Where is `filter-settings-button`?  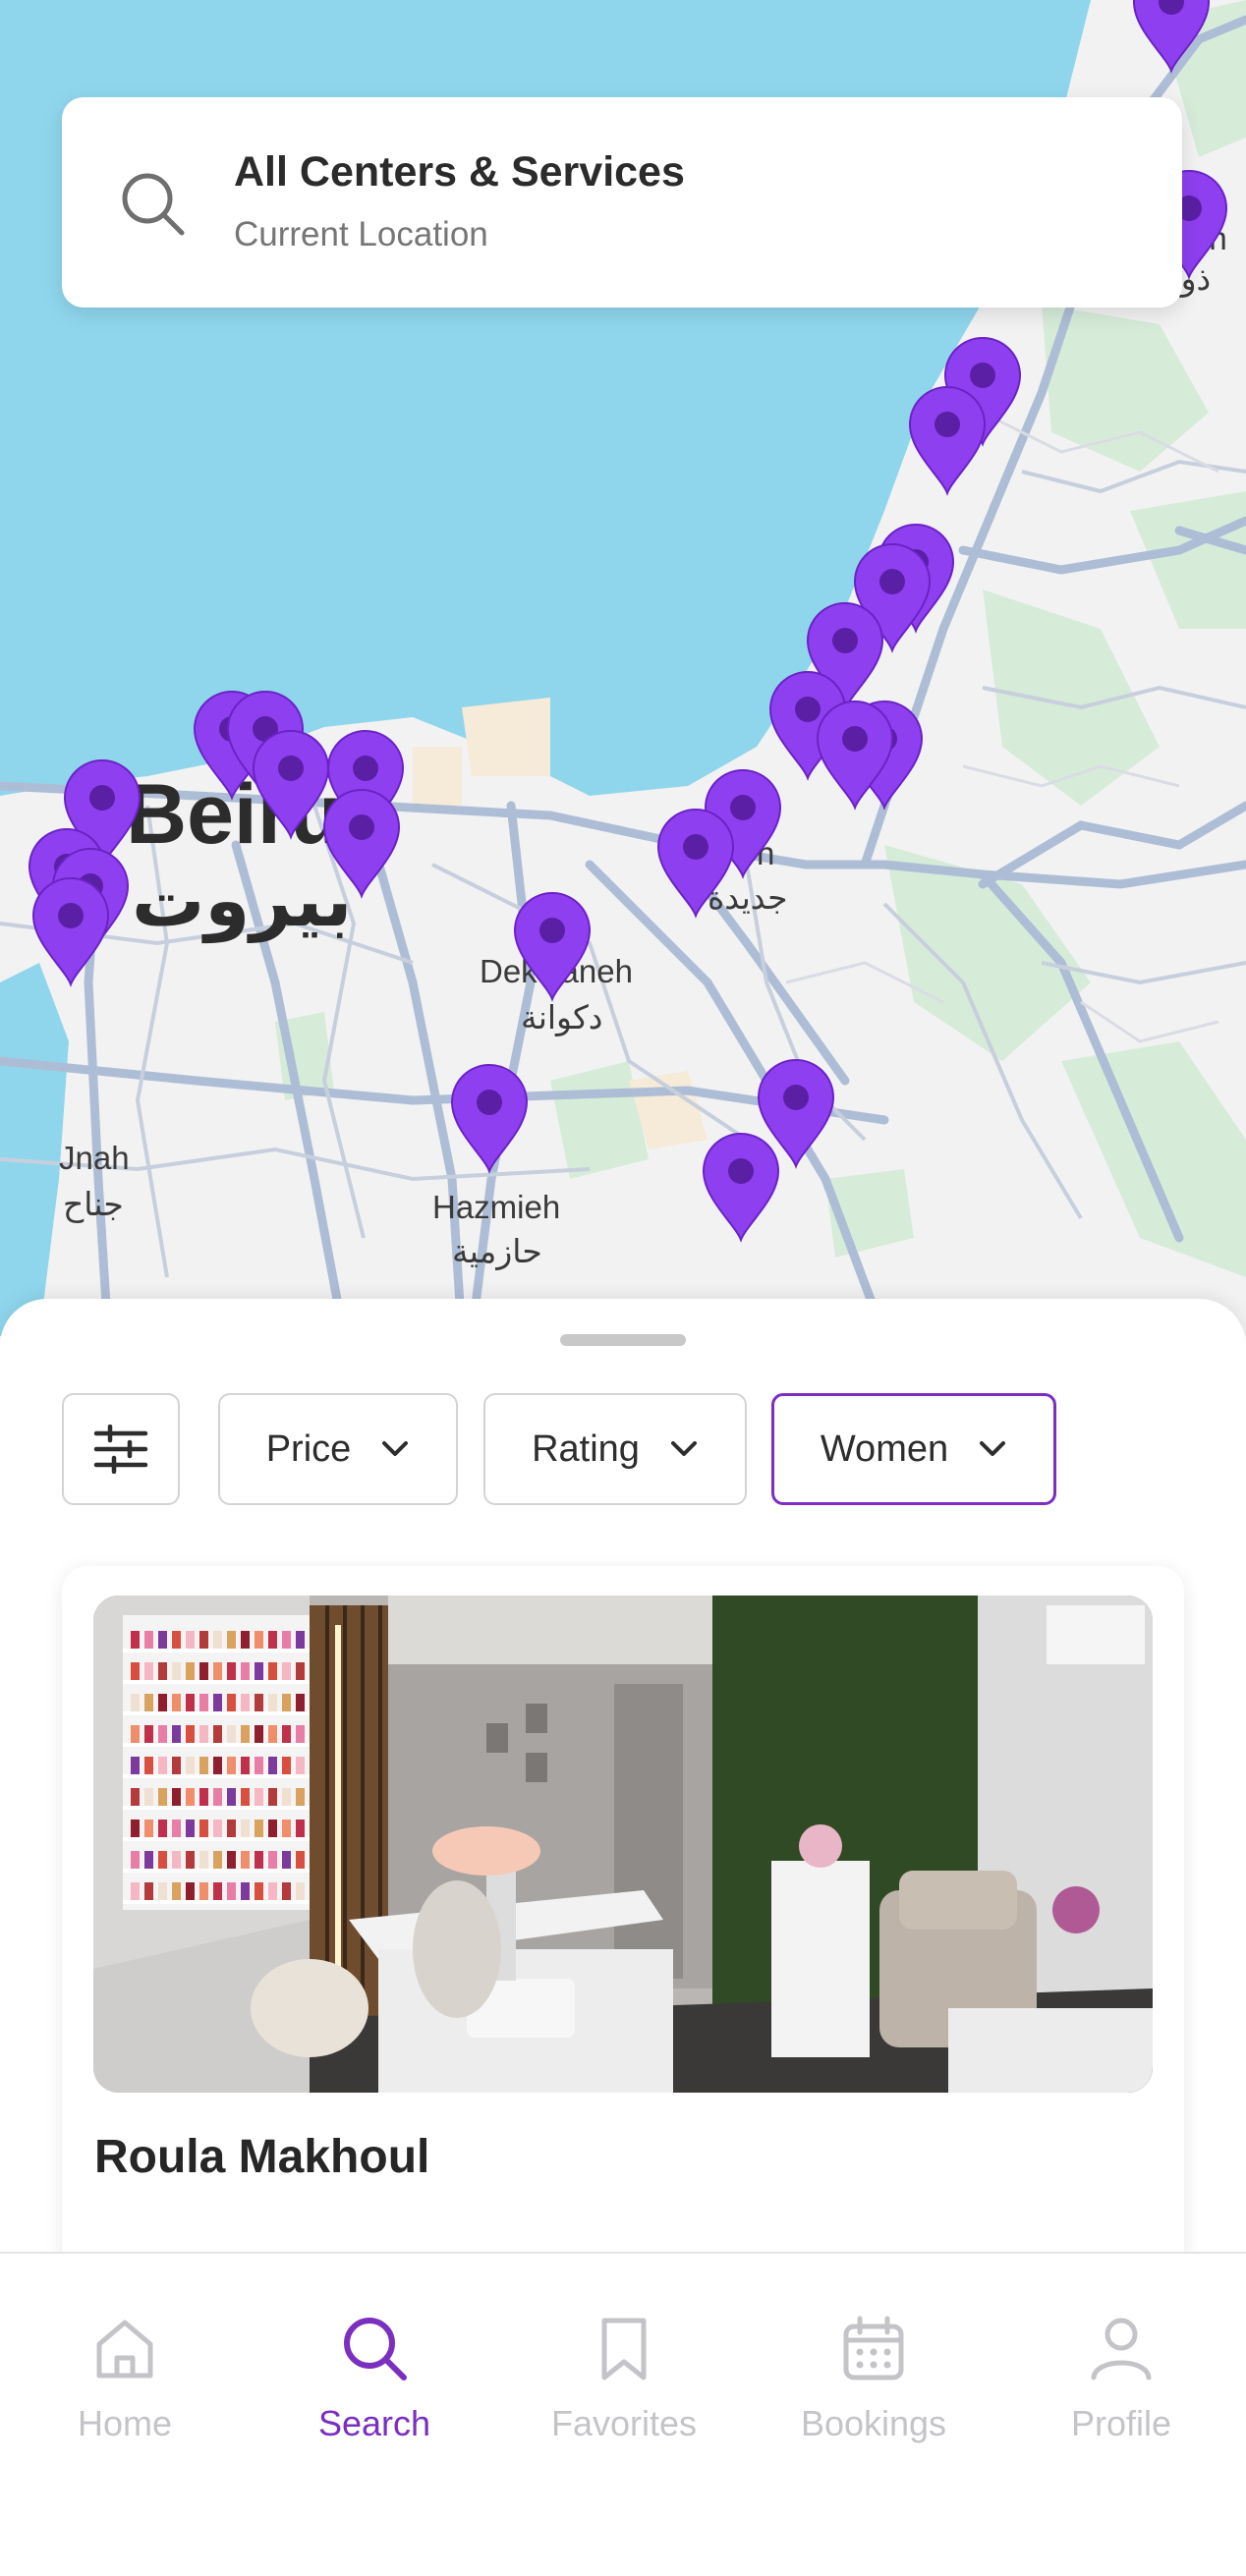
filter-settings-button is located at coordinates (121, 1449).